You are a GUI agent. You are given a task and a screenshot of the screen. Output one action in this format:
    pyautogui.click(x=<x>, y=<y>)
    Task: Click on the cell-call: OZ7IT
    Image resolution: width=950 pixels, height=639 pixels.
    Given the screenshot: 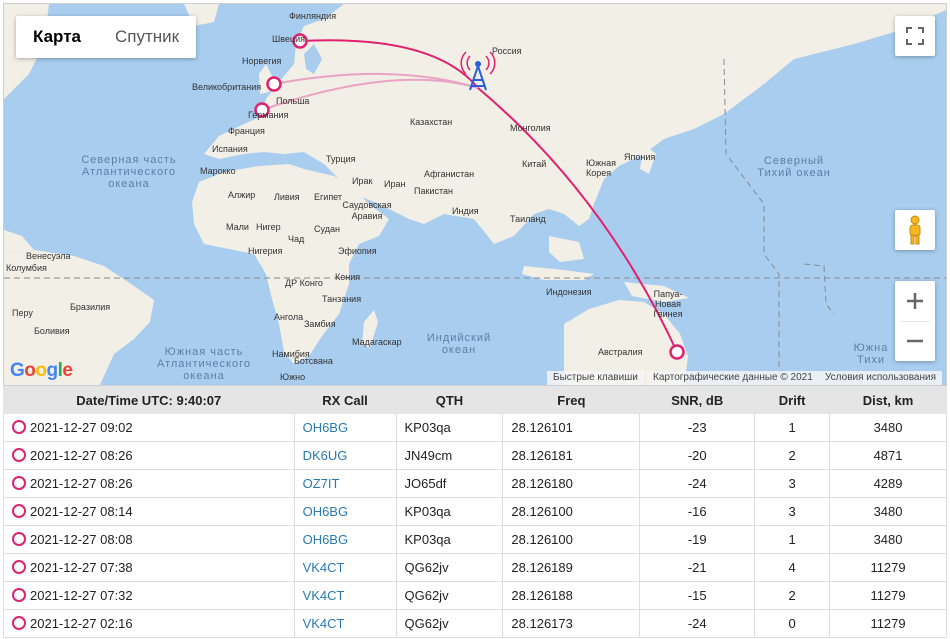 What is the action you would take?
    pyautogui.click(x=345, y=483)
    